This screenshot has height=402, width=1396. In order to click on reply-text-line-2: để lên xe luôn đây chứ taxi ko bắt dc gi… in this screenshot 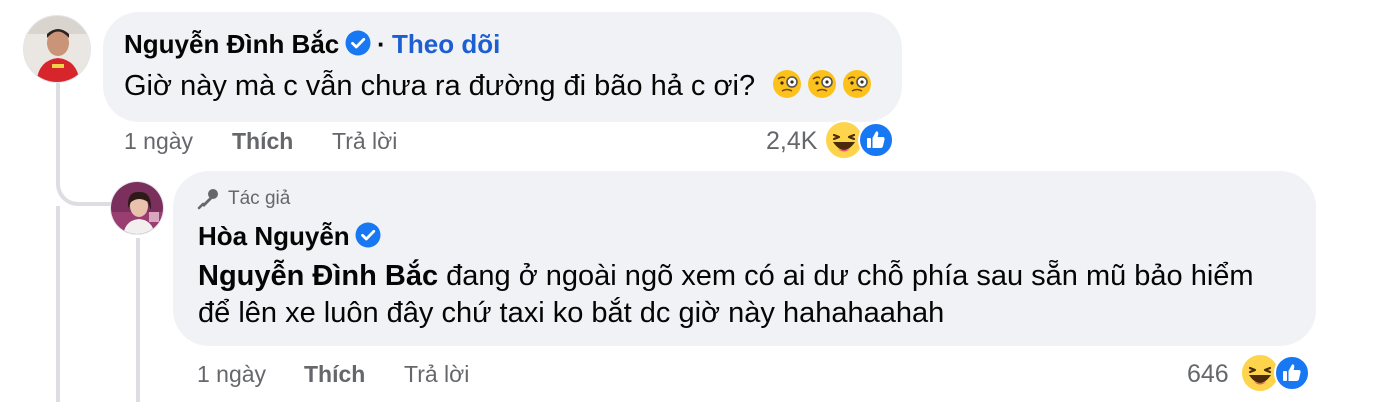, I will do `click(571, 313)`.